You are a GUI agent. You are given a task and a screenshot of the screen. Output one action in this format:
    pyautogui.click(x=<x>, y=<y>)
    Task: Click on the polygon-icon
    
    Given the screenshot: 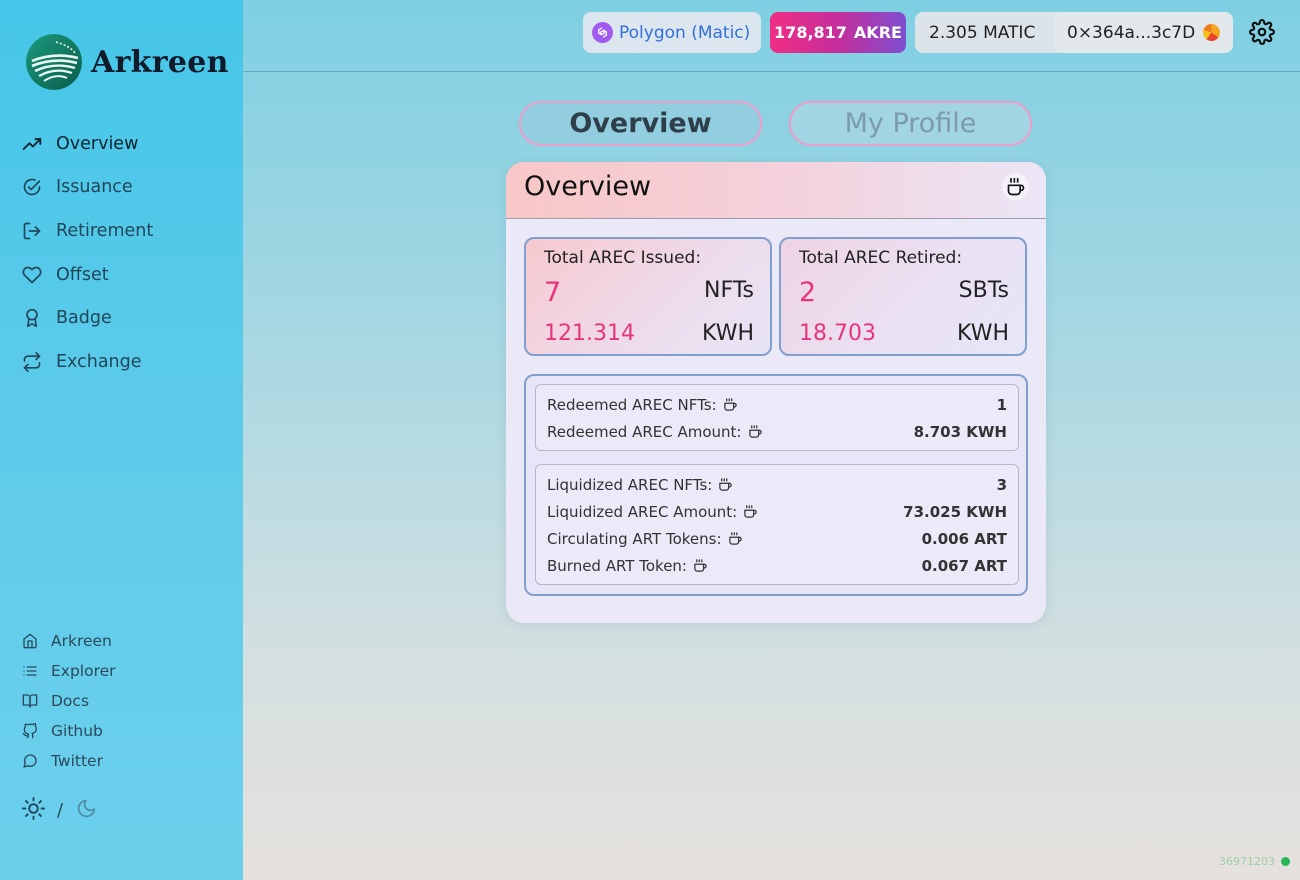 What is the action you would take?
    pyautogui.click(x=602, y=32)
    